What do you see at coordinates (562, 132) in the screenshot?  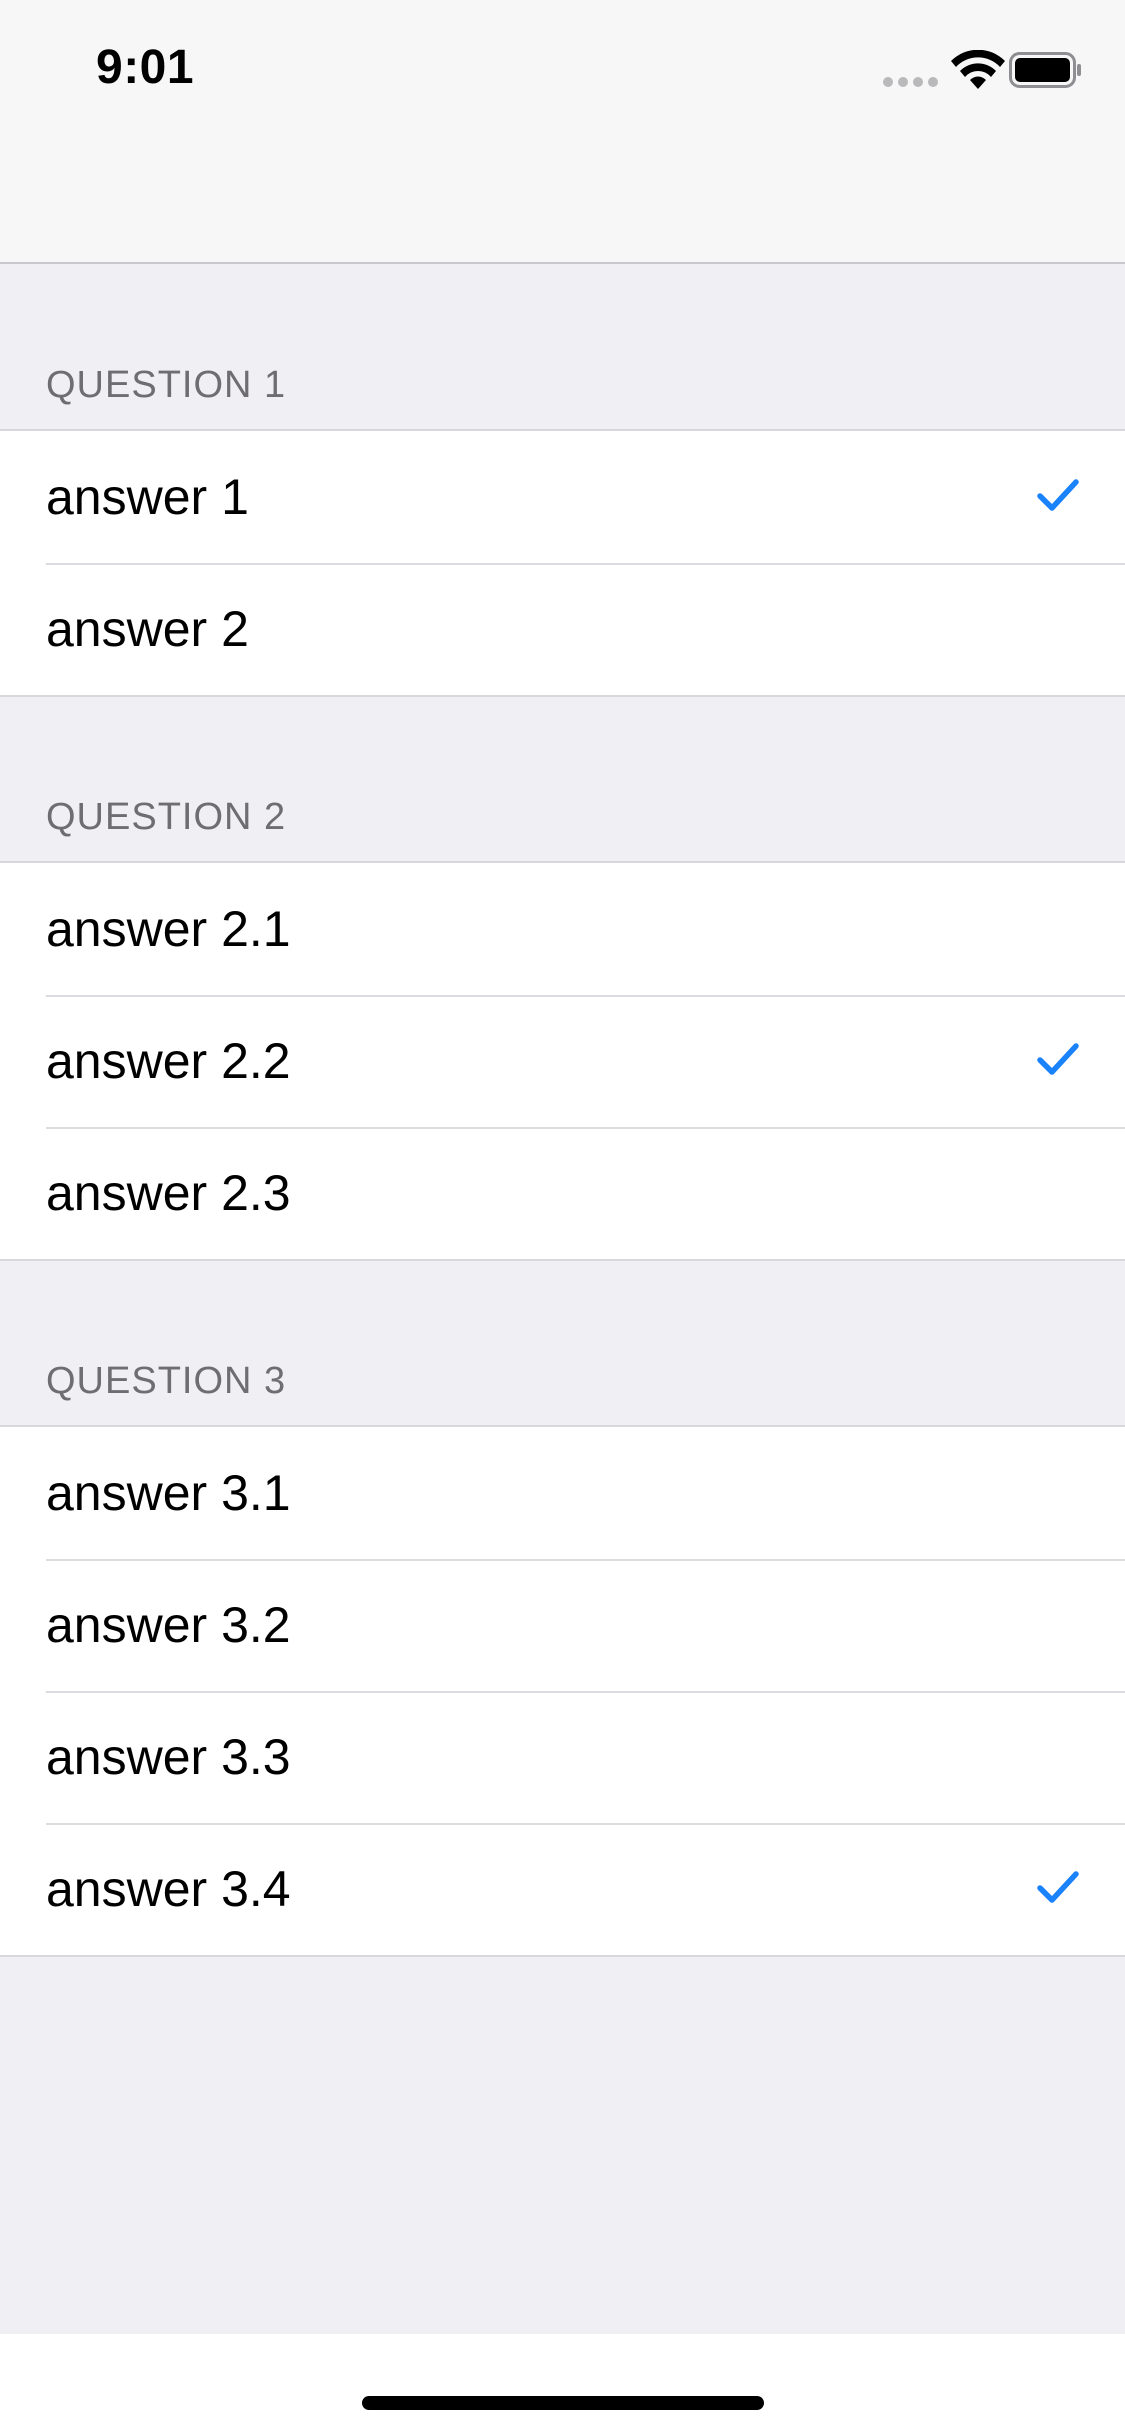 I see `navigation-bar: 9:01` at bounding box center [562, 132].